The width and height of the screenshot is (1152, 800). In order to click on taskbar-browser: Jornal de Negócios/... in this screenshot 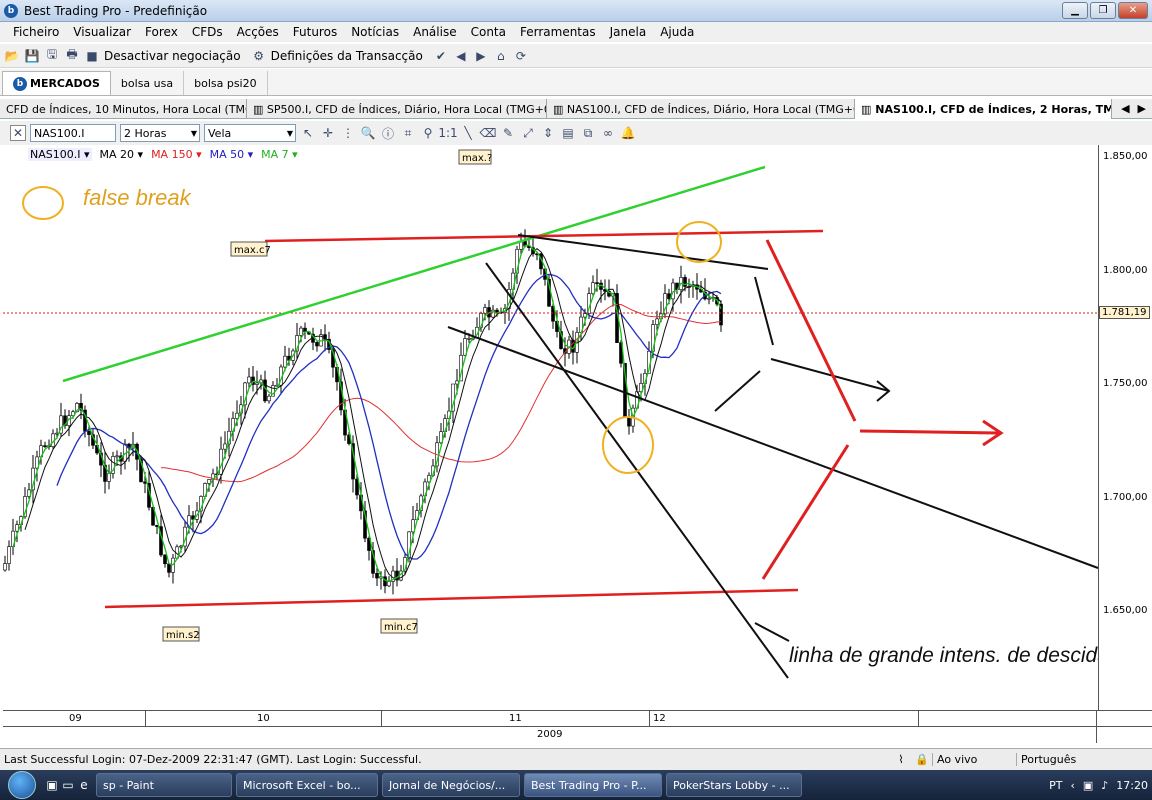, I will do `click(451, 785)`.